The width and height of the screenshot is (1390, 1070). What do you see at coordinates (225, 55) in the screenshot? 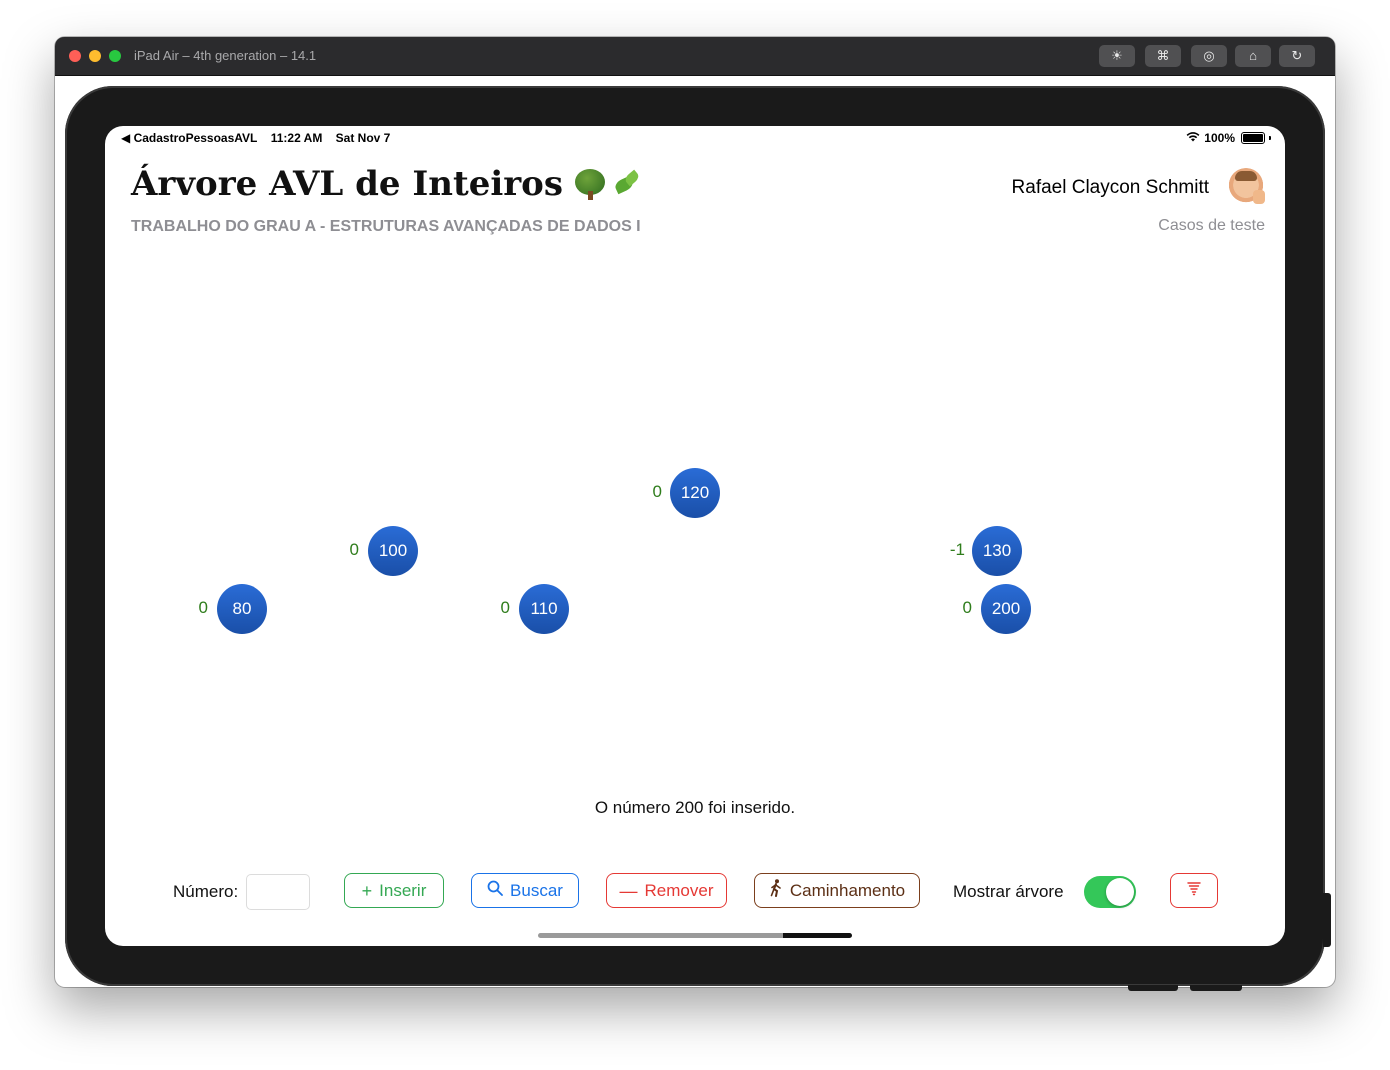
I see `simulator-title: iPad Air – 4th generation – 14.1` at bounding box center [225, 55].